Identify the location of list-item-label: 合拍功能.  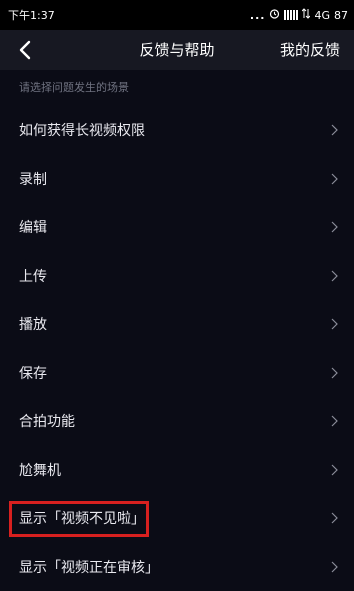
(47, 421).